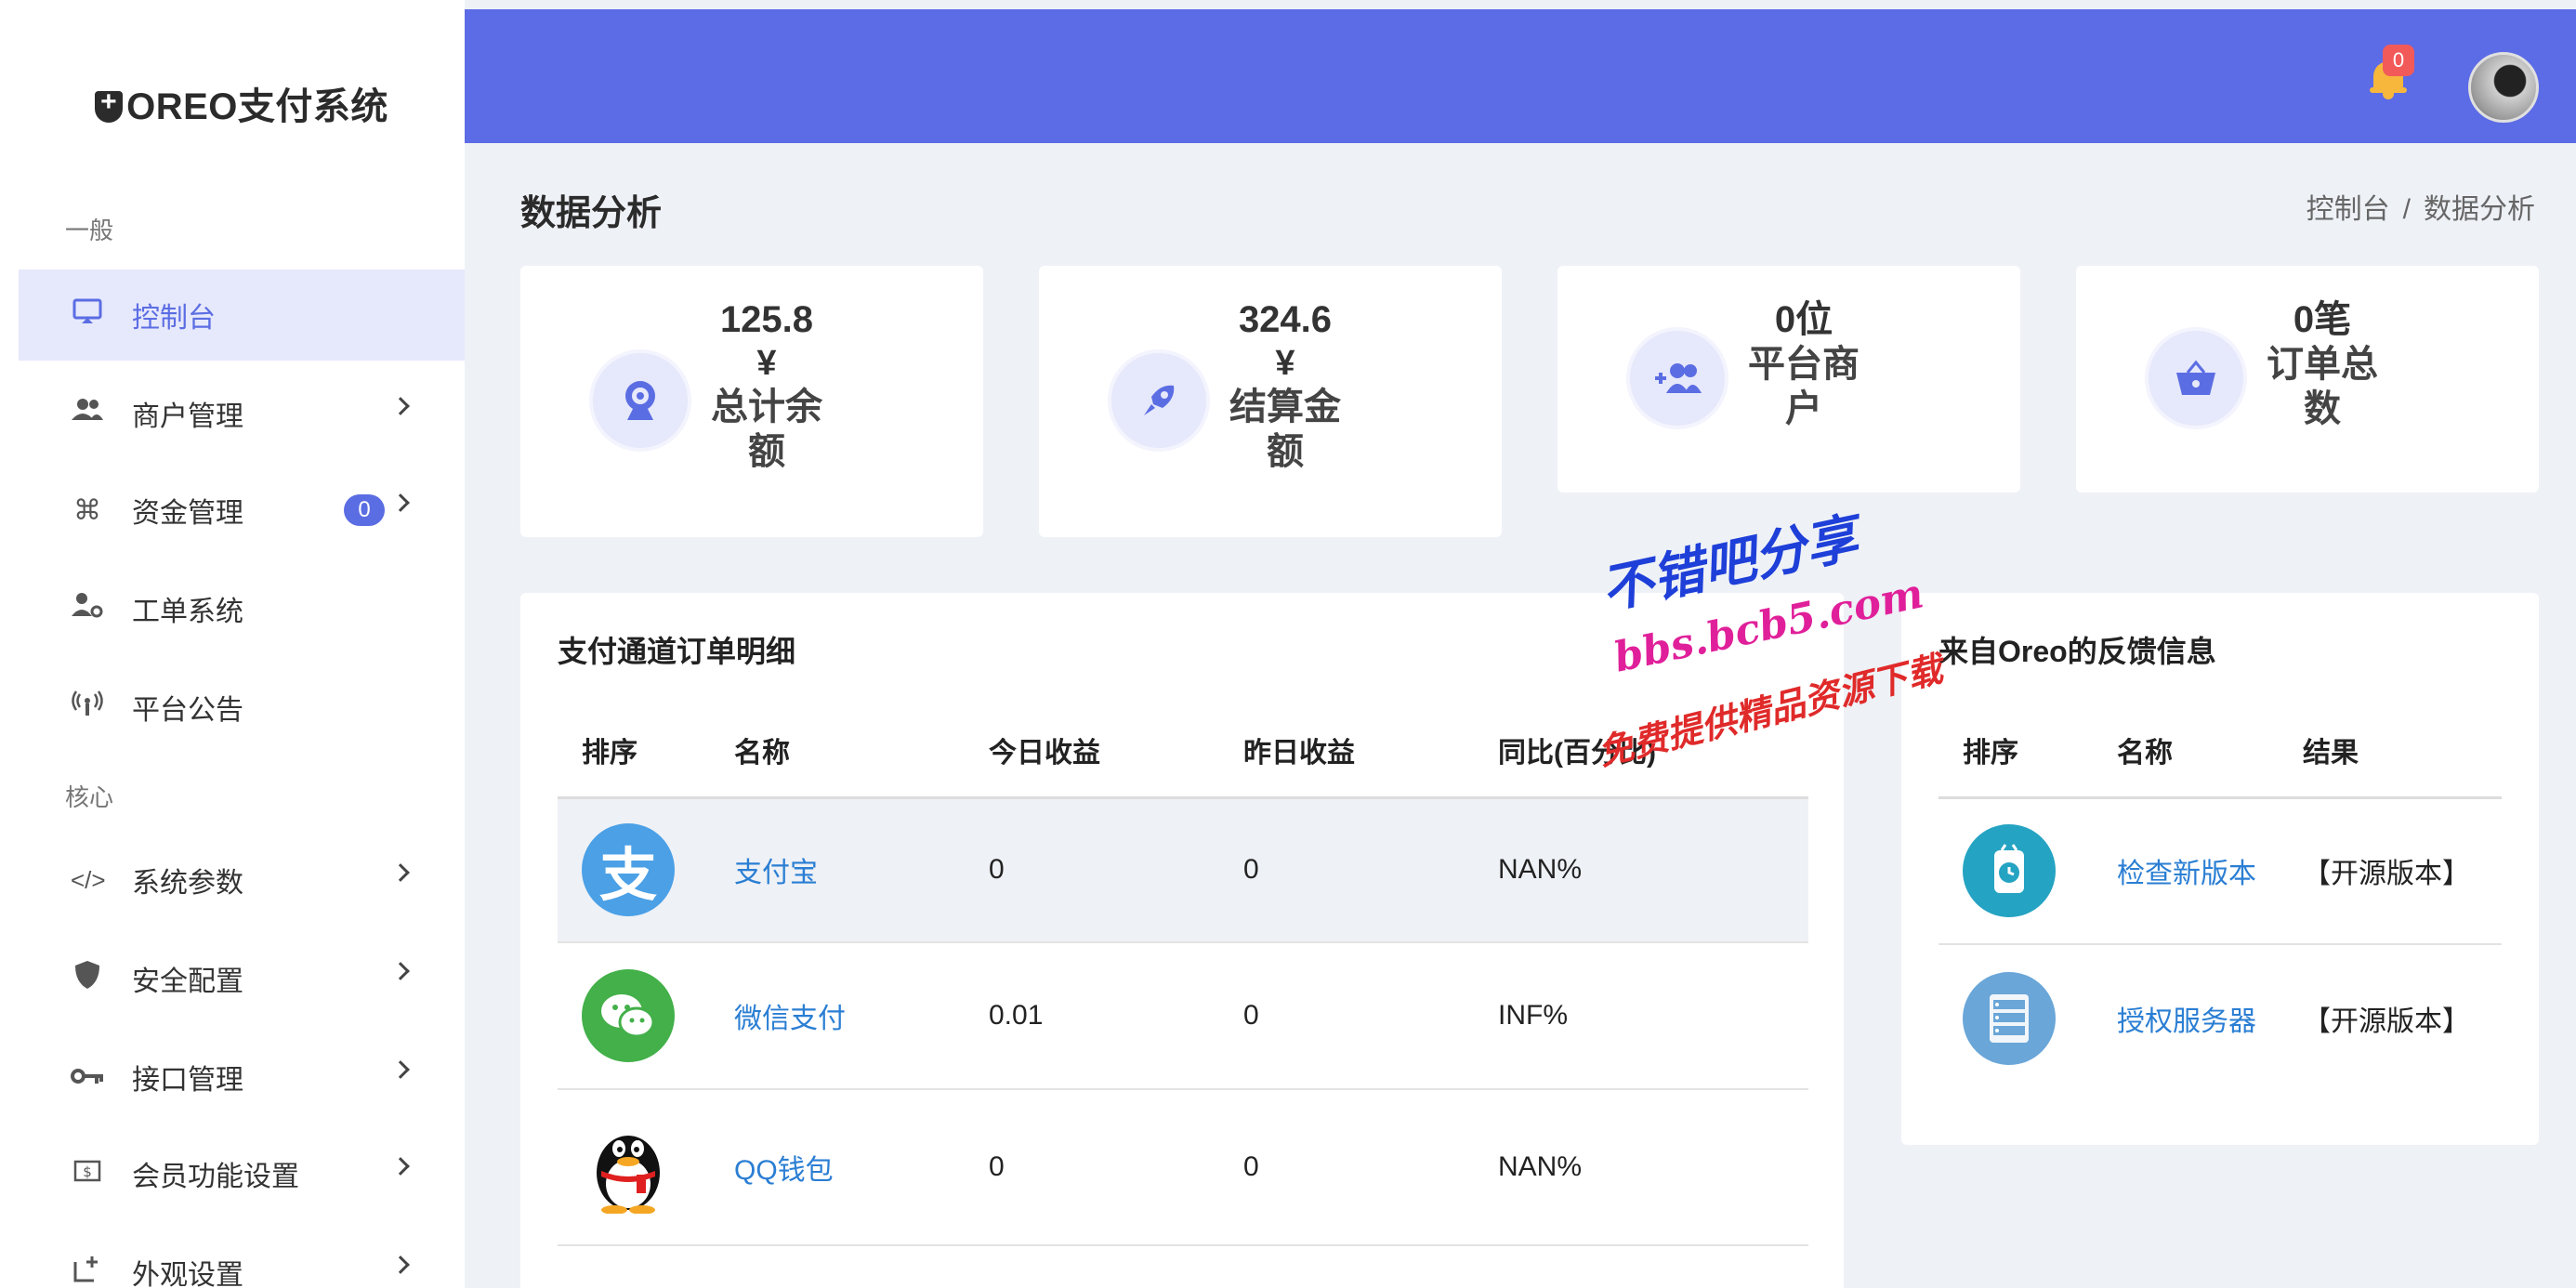 The image size is (2576, 1288). I want to click on table-row: 授权服务器 【开源版本】, so click(2220, 1017).